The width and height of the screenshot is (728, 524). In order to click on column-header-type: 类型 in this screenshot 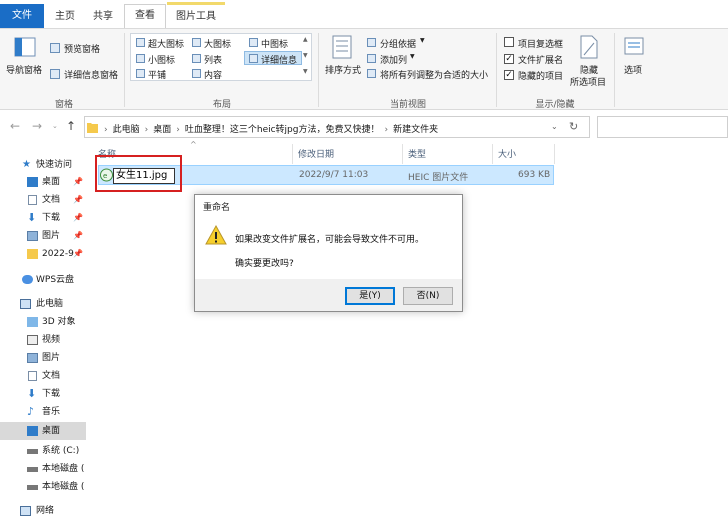, I will do `click(417, 153)`.